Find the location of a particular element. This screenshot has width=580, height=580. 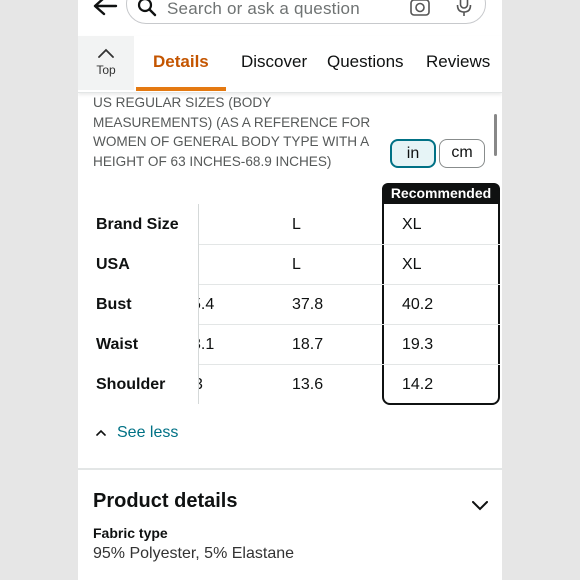

row-label-usa: USA is located at coordinates (113, 264).